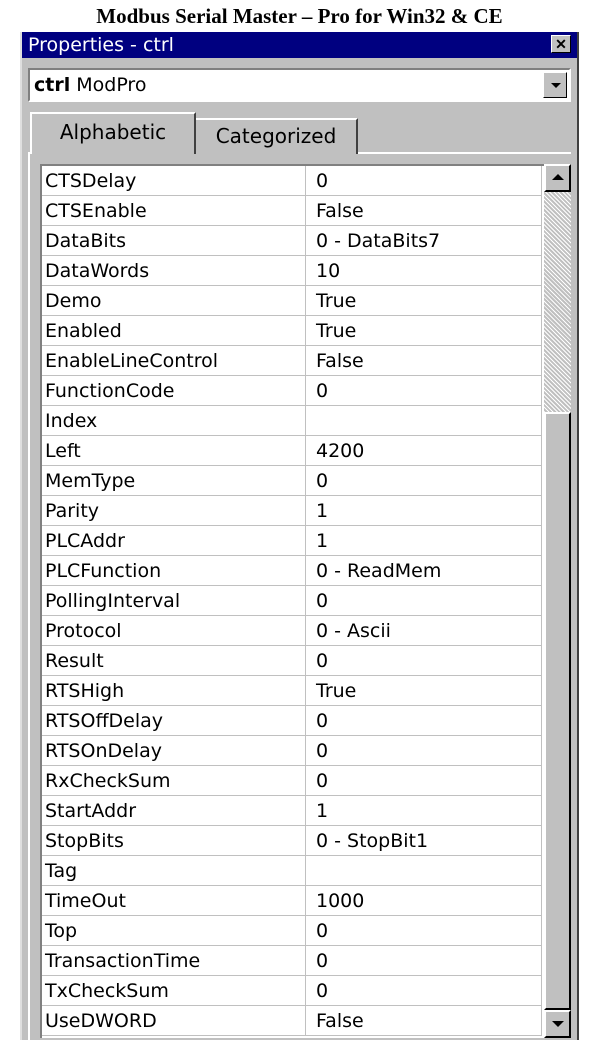 Image resolution: width=599 pixels, height=1040 pixels. What do you see at coordinates (174, 751) in the screenshot?
I see `property-name: RTSOnDelay` at bounding box center [174, 751].